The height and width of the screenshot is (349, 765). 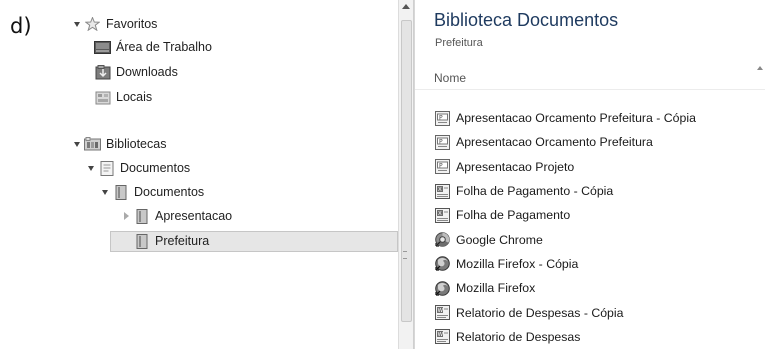 I want to click on tree-item-downloads: Downloads, so click(x=136, y=72).